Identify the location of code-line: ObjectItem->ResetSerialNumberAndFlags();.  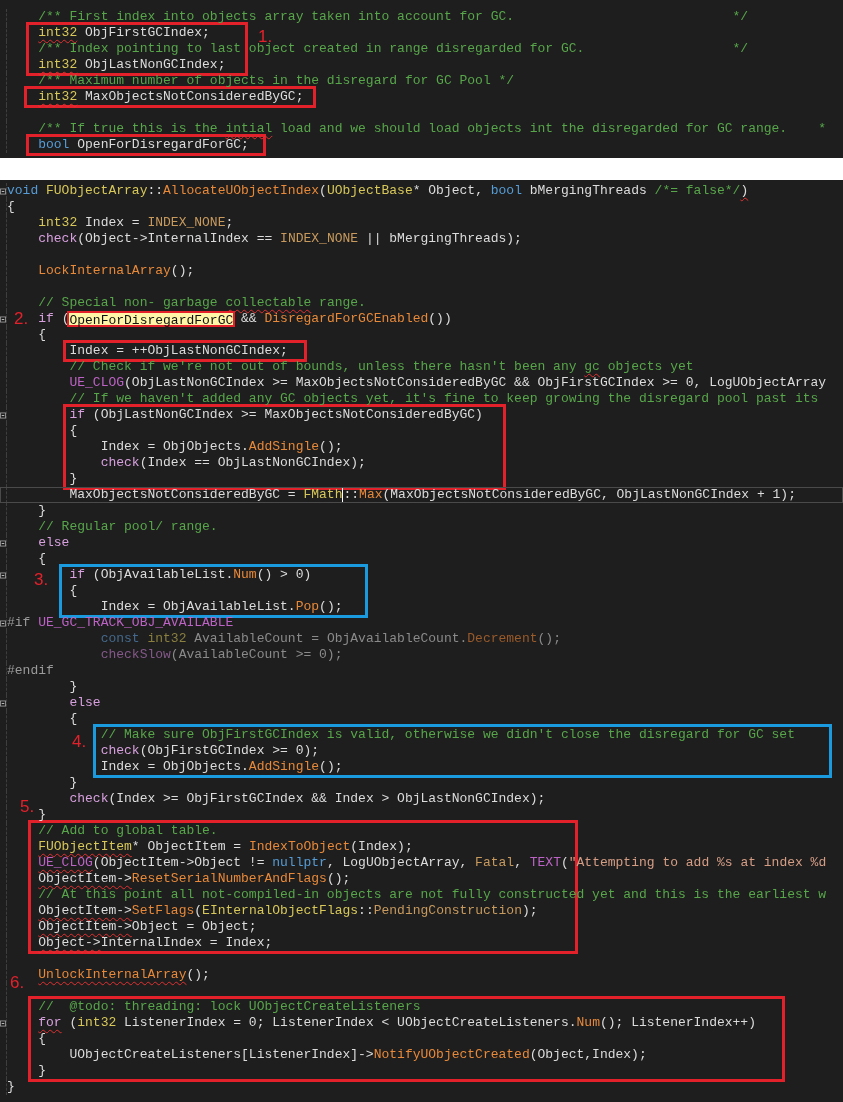
(194, 879).